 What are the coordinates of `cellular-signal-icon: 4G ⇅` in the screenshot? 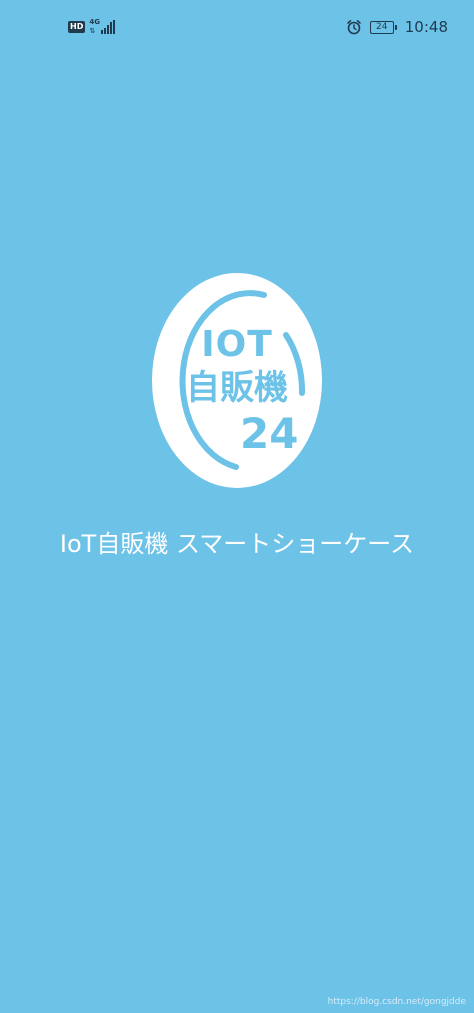 It's located at (102, 27).